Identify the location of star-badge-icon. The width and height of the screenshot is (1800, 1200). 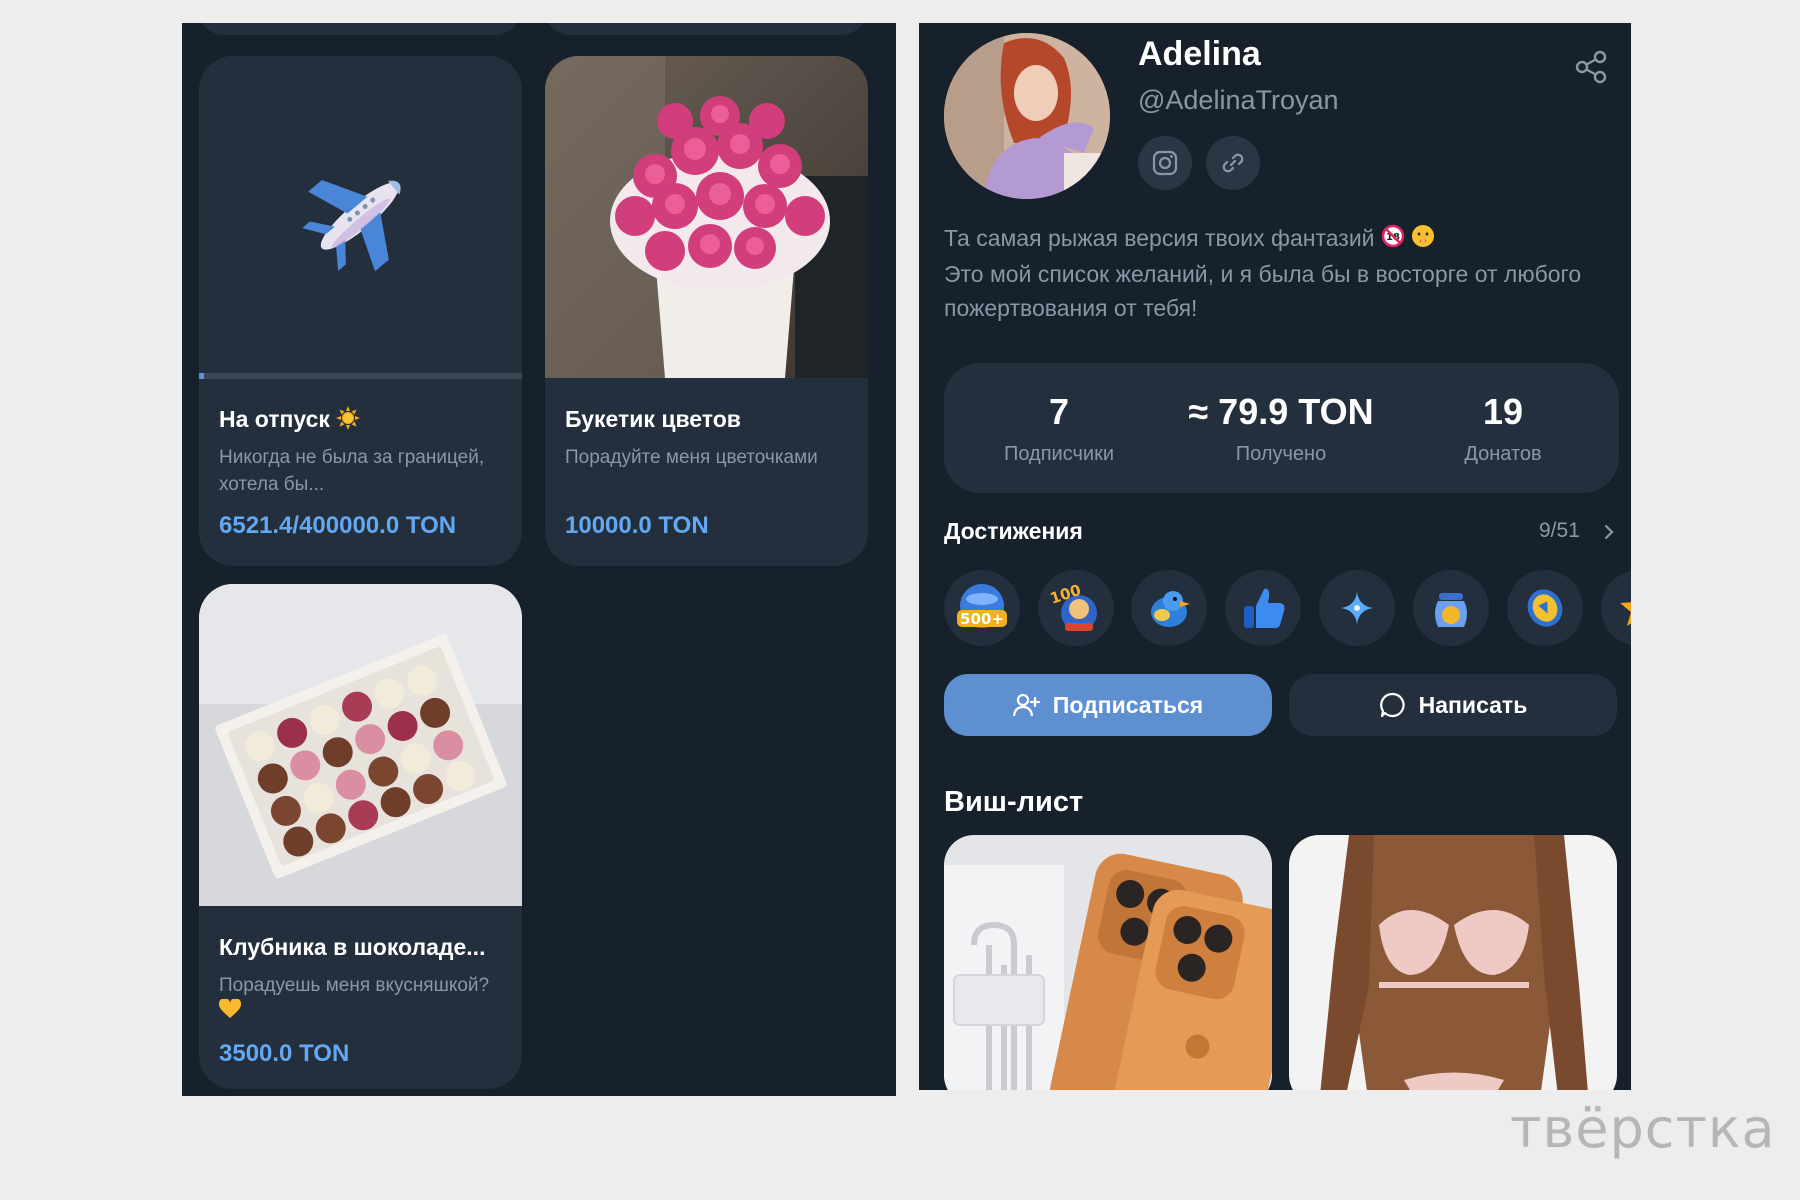
(1616, 608).